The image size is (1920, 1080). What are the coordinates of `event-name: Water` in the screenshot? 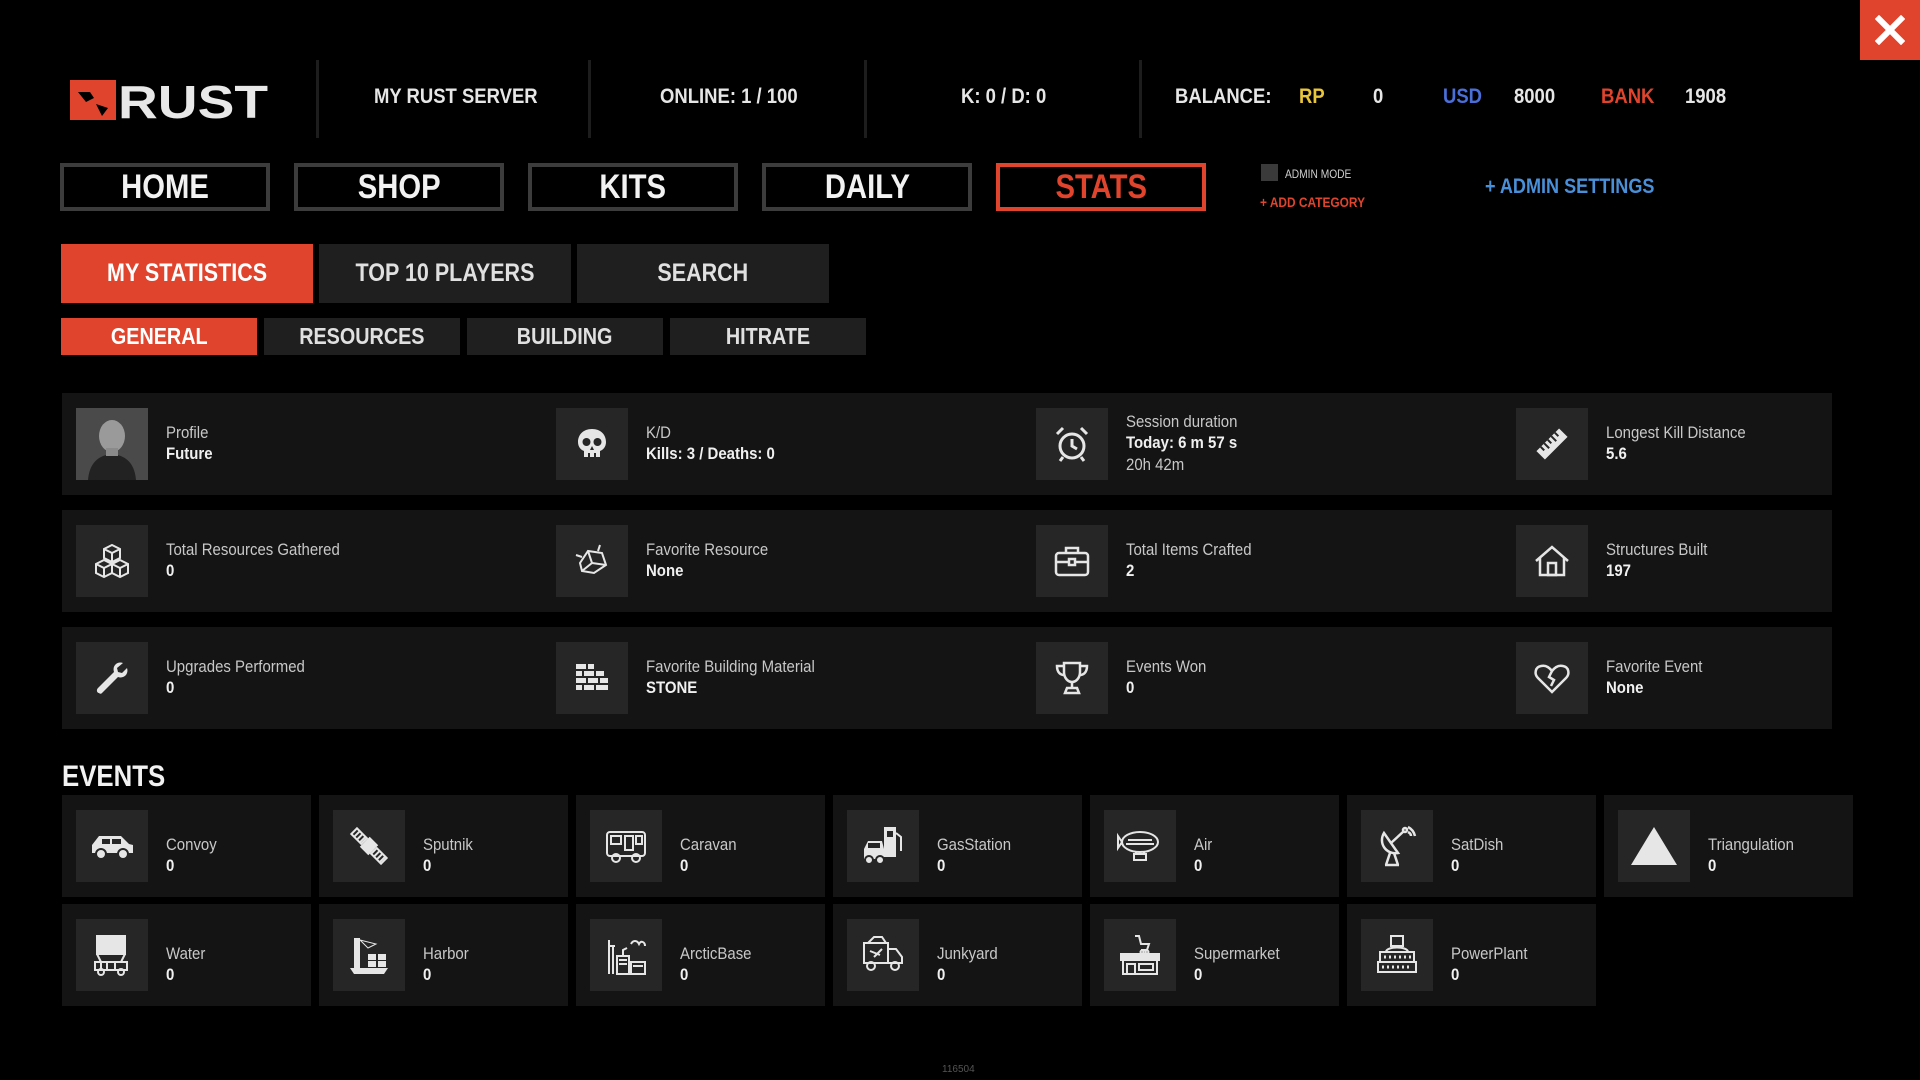 It's located at (186, 953).